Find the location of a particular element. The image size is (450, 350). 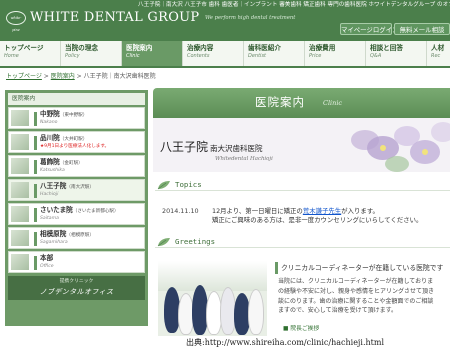

partner-name: ノブデンタルオフィス is located at coordinates (76, 292).